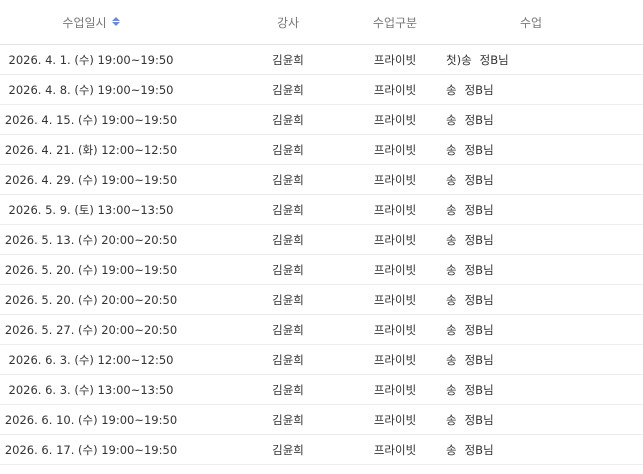 The height and width of the screenshot is (474, 643). What do you see at coordinates (91, 209) in the screenshot?
I see `row-date: 2026. 5. 9. (토) 13:00~13:50` at bounding box center [91, 209].